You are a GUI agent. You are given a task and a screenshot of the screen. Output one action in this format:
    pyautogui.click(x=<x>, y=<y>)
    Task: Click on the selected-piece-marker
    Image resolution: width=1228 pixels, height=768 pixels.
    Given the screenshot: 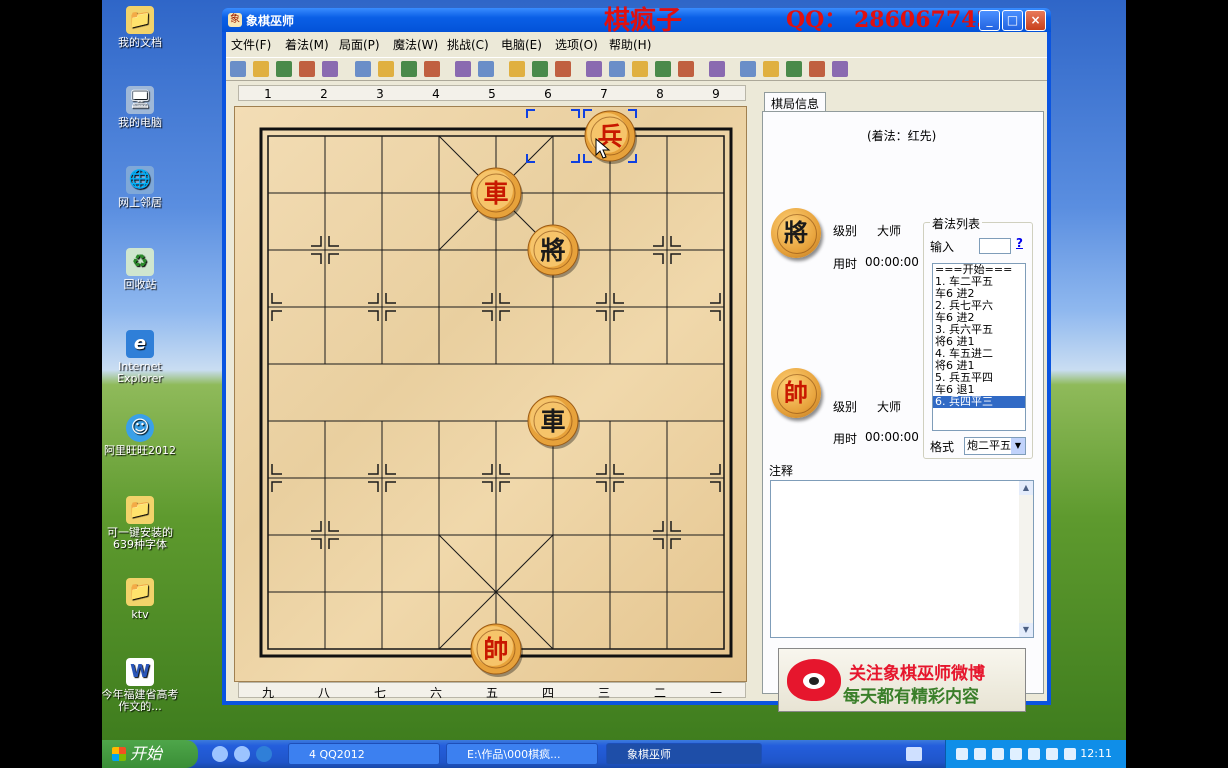 What is the action you would take?
    pyautogui.click(x=587, y=158)
    